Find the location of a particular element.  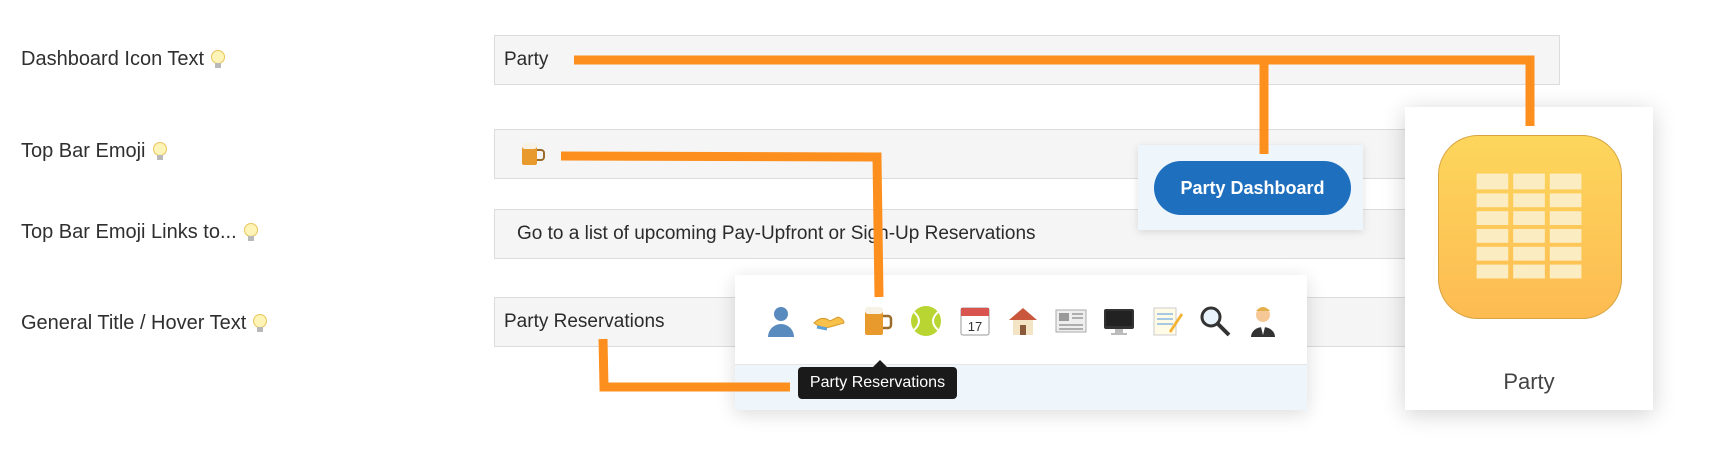

dashboard-button-preview: Party Dashboard is located at coordinates (1250, 187).